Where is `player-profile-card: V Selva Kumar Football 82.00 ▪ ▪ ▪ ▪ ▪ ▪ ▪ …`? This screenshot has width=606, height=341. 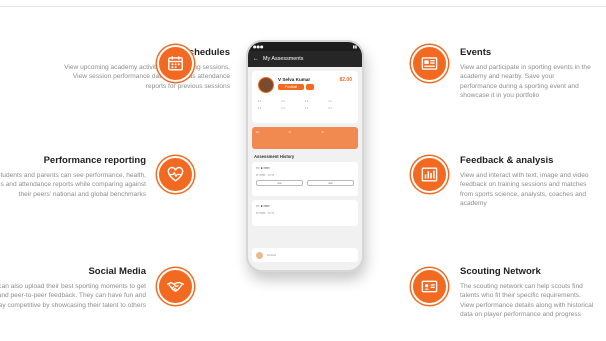
player-profile-card: V Selva Kumar Football 82.00 ▪ ▪ ▪ ▪ ▪ ▪ ▪ … is located at coordinates (305, 97).